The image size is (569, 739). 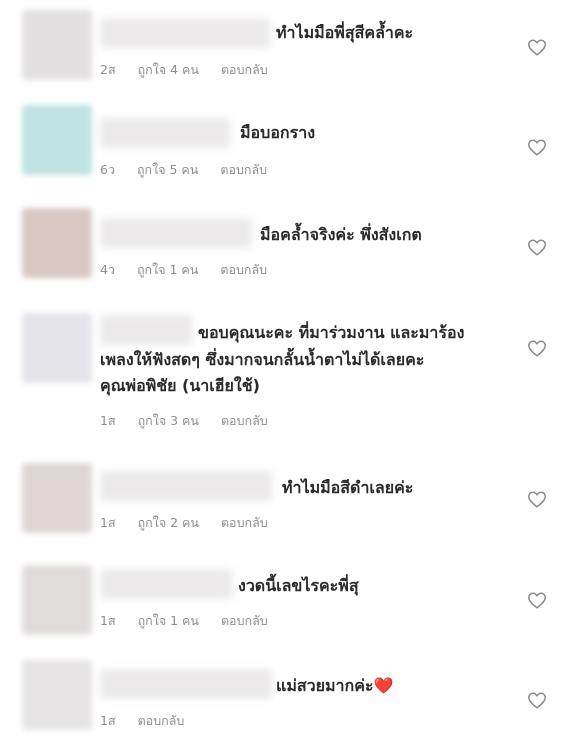 What do you see at coordinates (325, 685) in the screenshot?
I see `comment-text-content: แม่สวยมากค่ะ` at bounding box center [325, 685].